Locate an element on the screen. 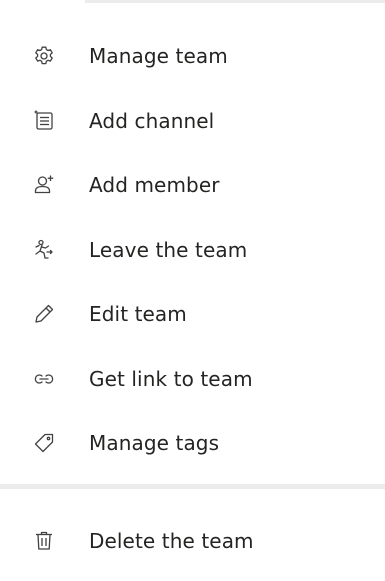 The height and width of the screenshot is (581, 385). tag-icon is located at coordinates (44, 443).